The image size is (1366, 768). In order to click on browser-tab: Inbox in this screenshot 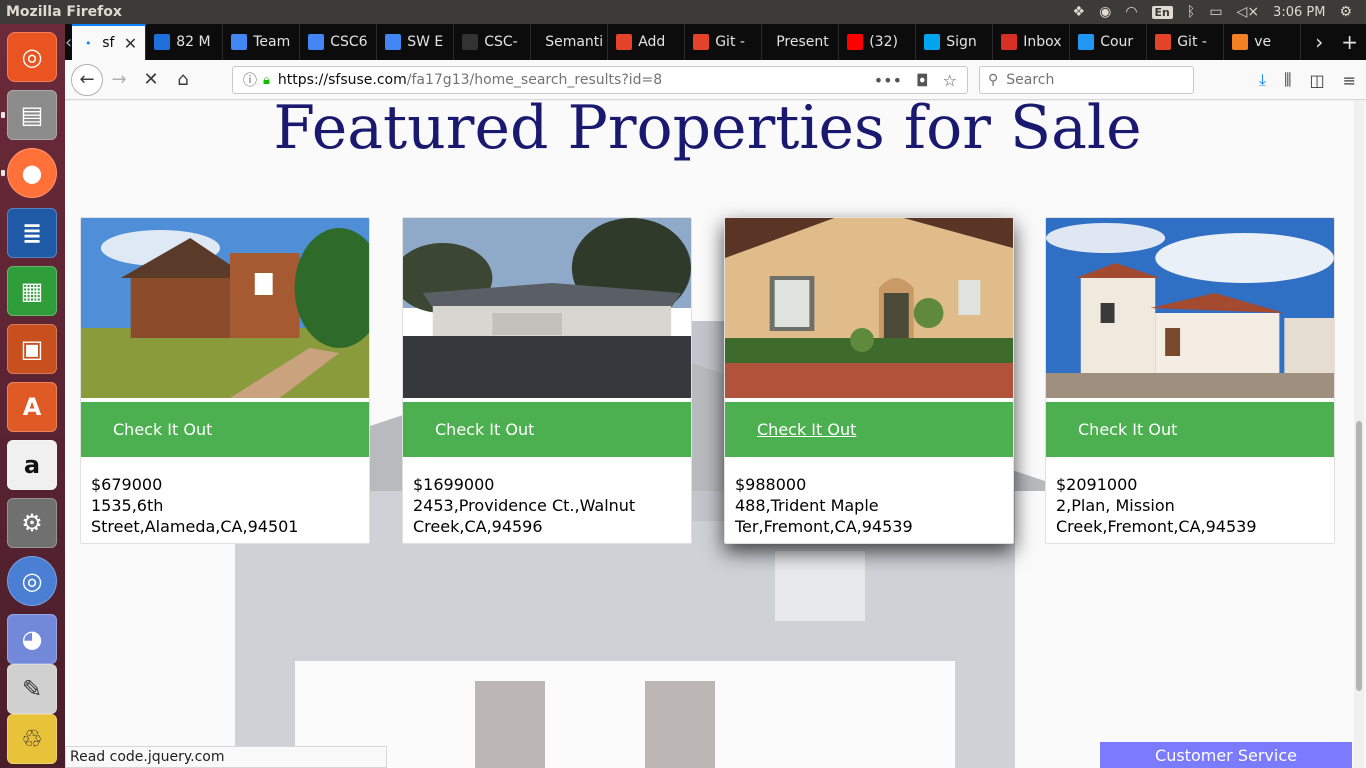, I will do `click(1032, 42)`.